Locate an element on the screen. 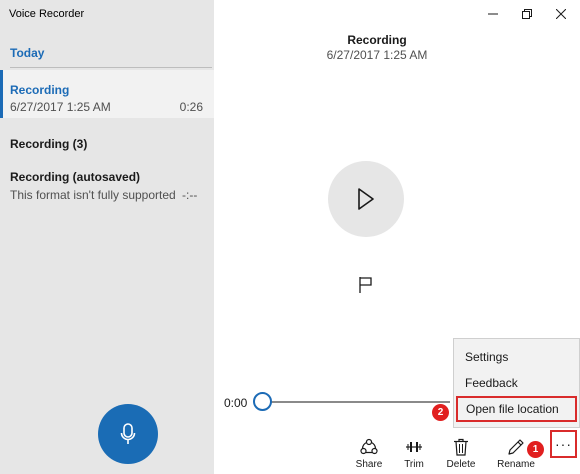 The width and height of the screenshot is (580, 474). share-label: Share is located at coordinates (369, 464).